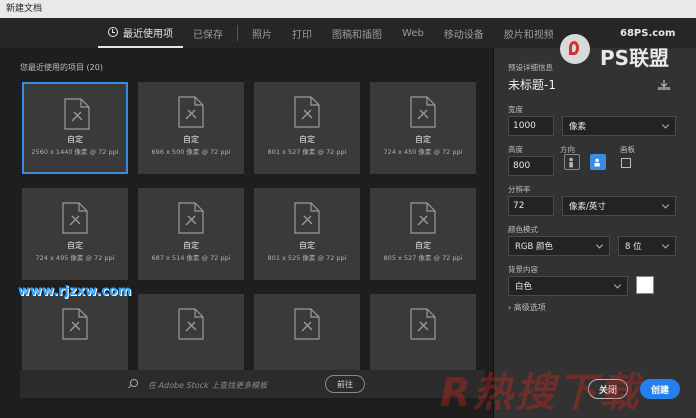 The height and width of the screenshot is (418, 696). I want to click on advanced-options-toggle: › 高级选项, so click(527, 307).